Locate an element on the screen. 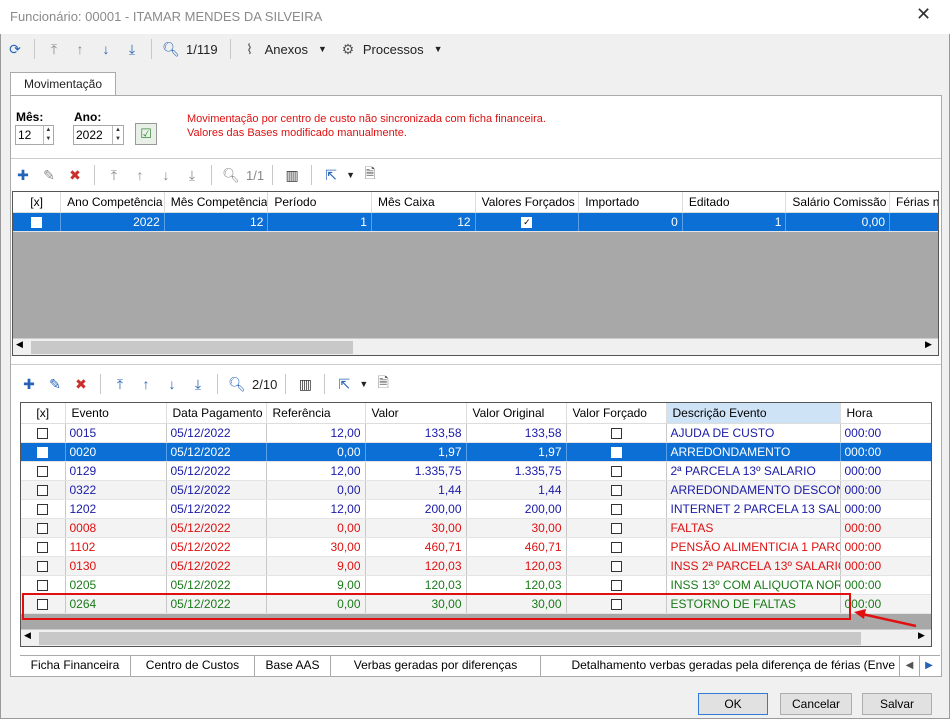 Image resolution: width=950 pixels, height=719 pixels. tab-centro-de-custos: Centro de Custos is located at coordinates (193, 666).